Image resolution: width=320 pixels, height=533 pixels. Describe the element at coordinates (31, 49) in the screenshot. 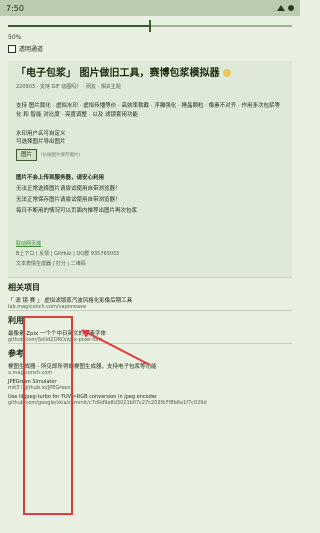

I see `transparency-label: 透明通道` at that location.